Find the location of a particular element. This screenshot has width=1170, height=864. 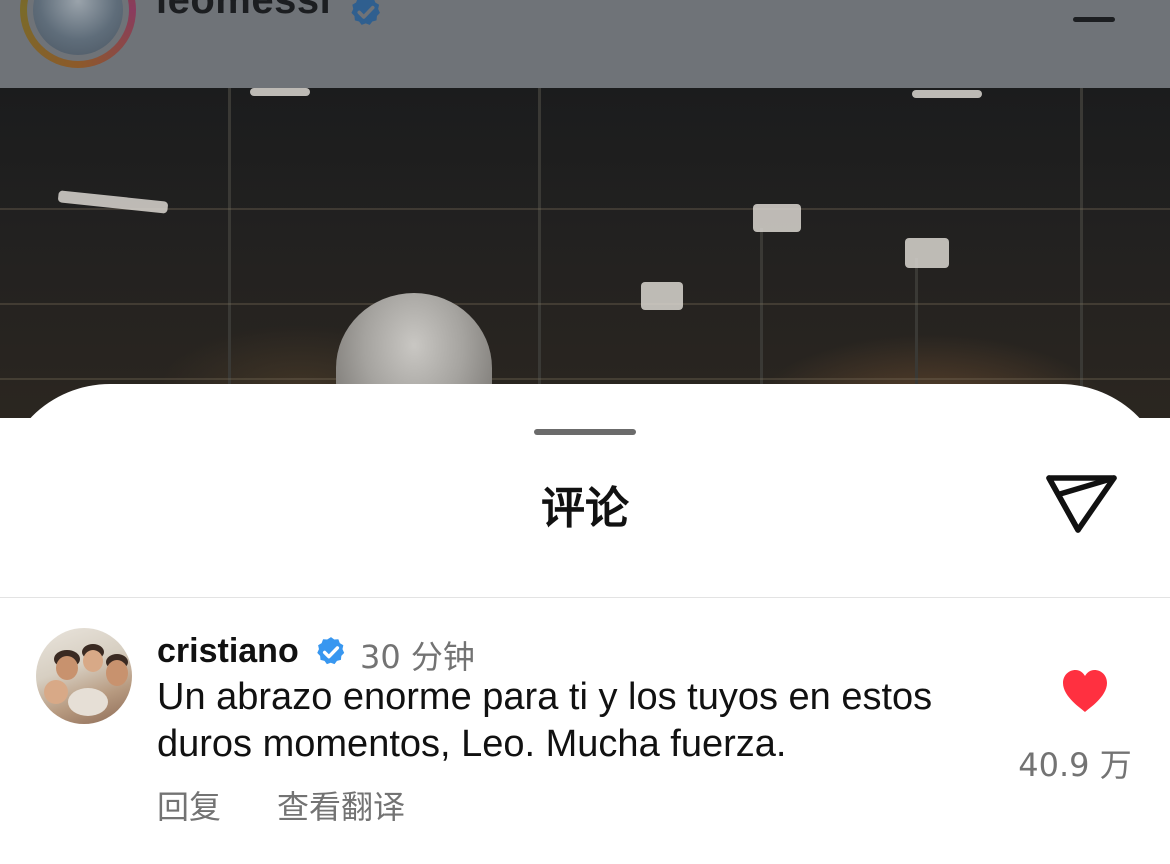

comment-timestamp: 30 分钟 is located at coordinates (417, 657).